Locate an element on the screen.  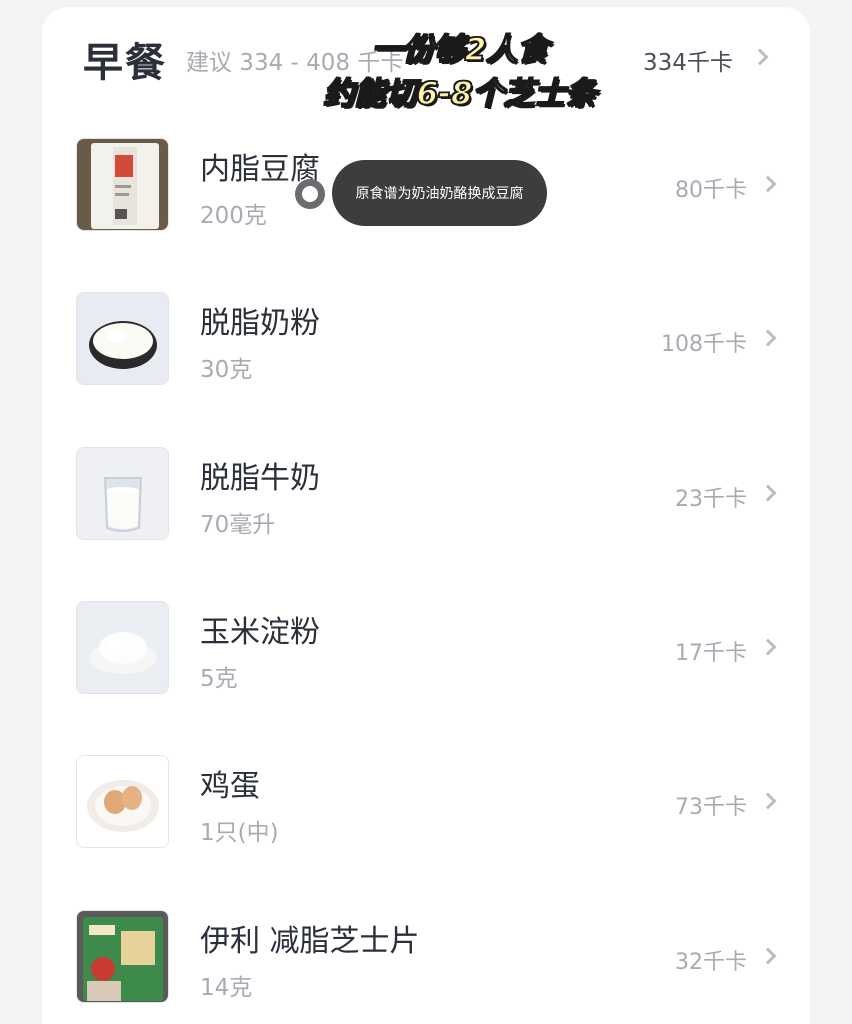
food-item-skim-milk-powder: 脱脂奶粉 30克 108千卡 is located at coordinates (426, 342).